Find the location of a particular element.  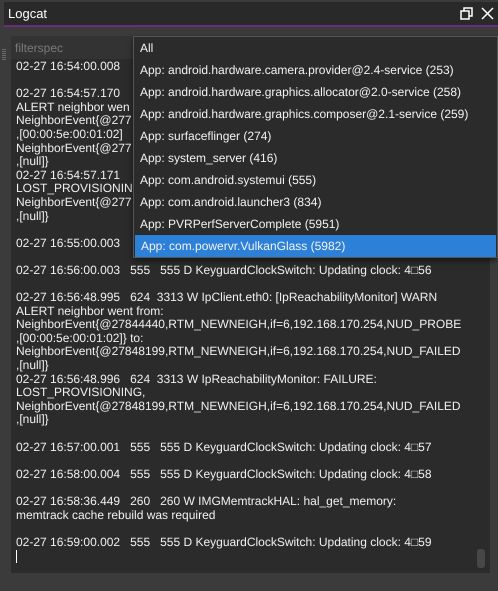

log-line: NeighborEvent{@27844440,RTM_NEWNEIGH,if=6,192.168.170.254,NUD_PROBE is located at coordinates (239, 325).